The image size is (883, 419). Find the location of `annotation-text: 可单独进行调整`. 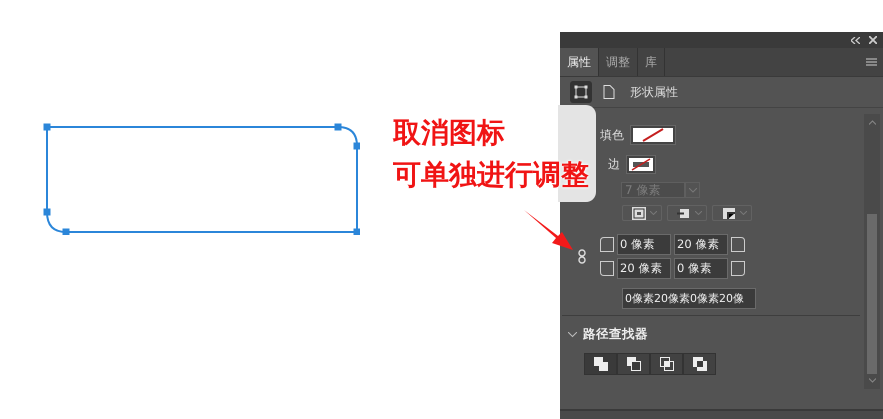

annotation-text: 可单独进行调整 is located at coordinates (491, 175).